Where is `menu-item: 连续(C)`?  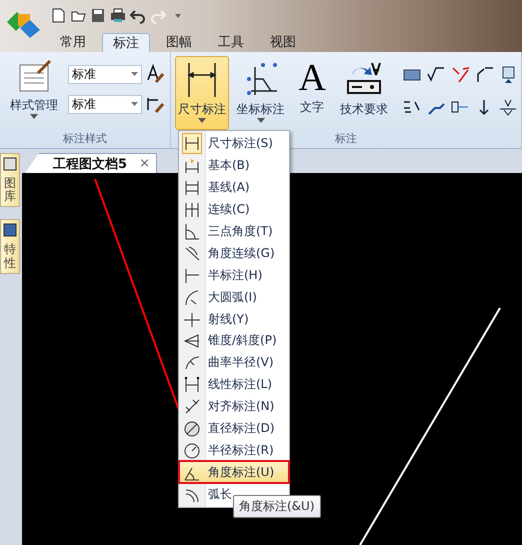 menu-item: 连续(C) is located at coordinates (234, 209).